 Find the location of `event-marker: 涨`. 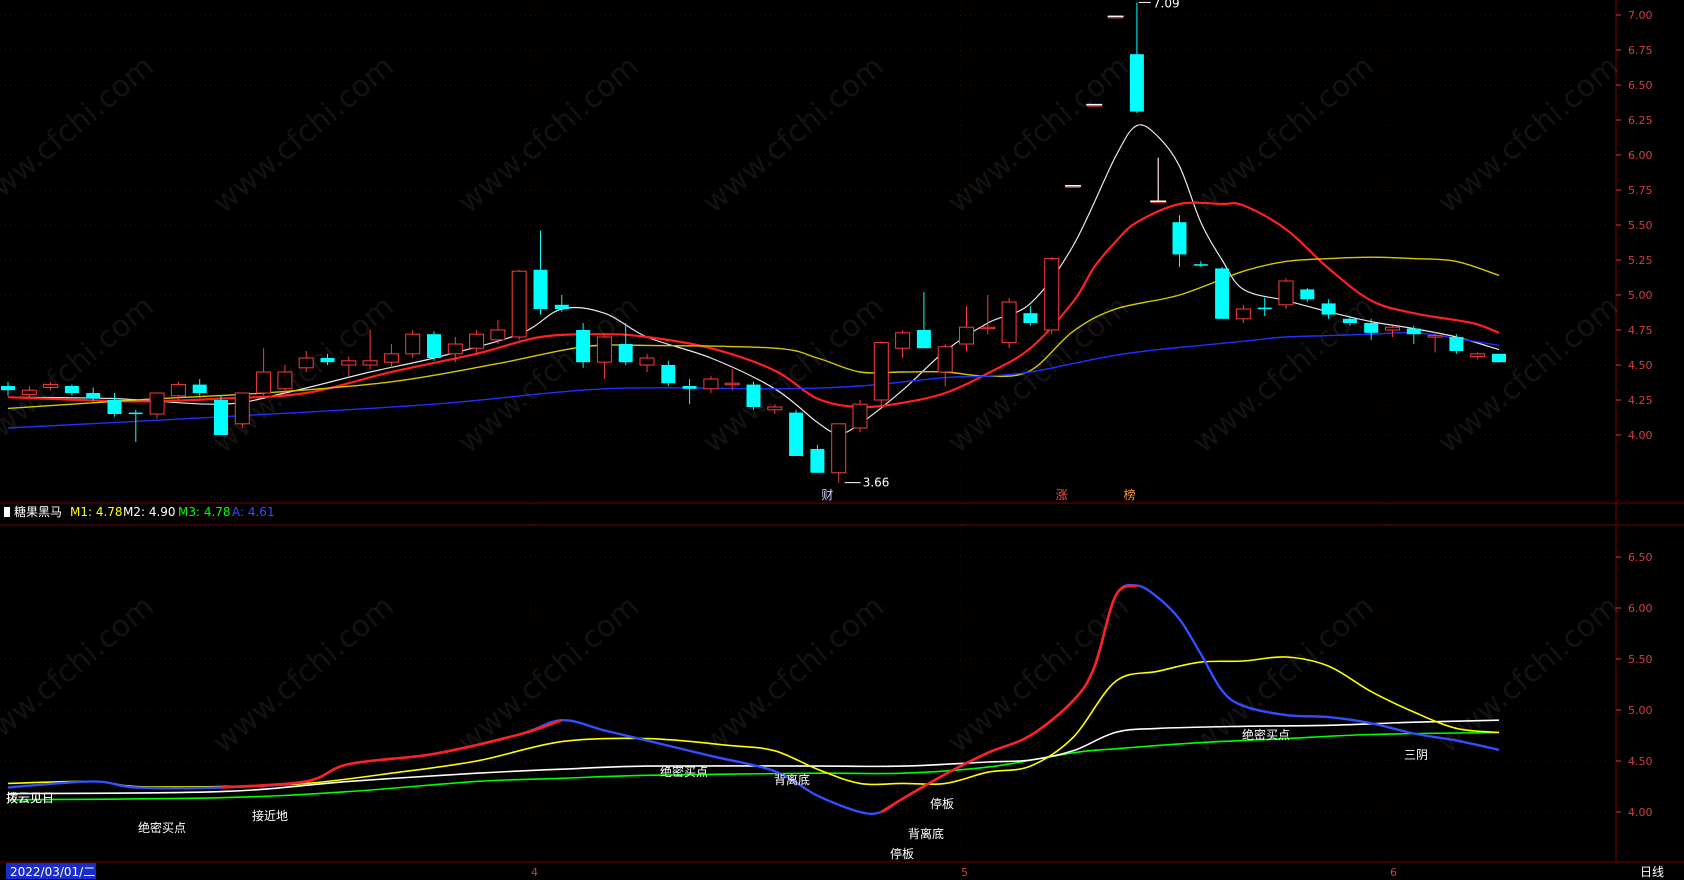

event-marker: 涨 is located at coordinates (1062, 494).